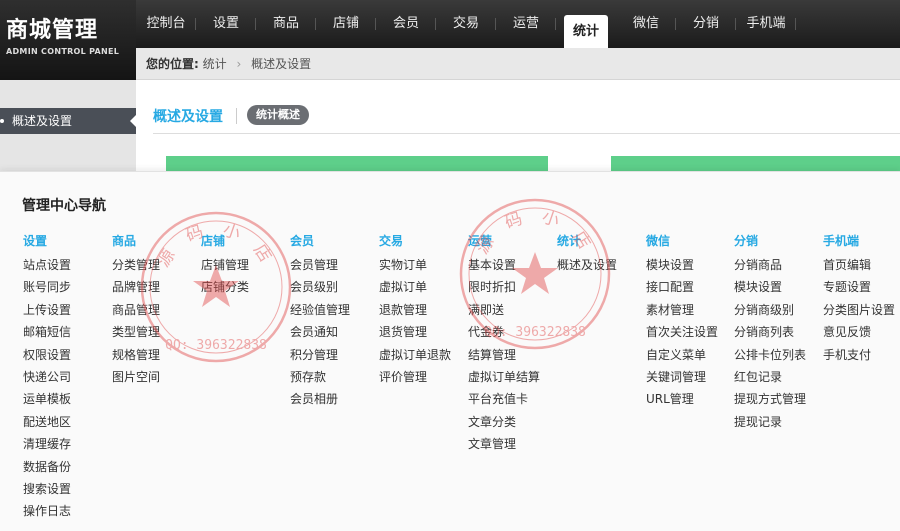  What do you see at coordinates (68, 121) in the screenshot?
I see `sidebar-item-overview: 概述及设置` at bounding box center [68, 121].